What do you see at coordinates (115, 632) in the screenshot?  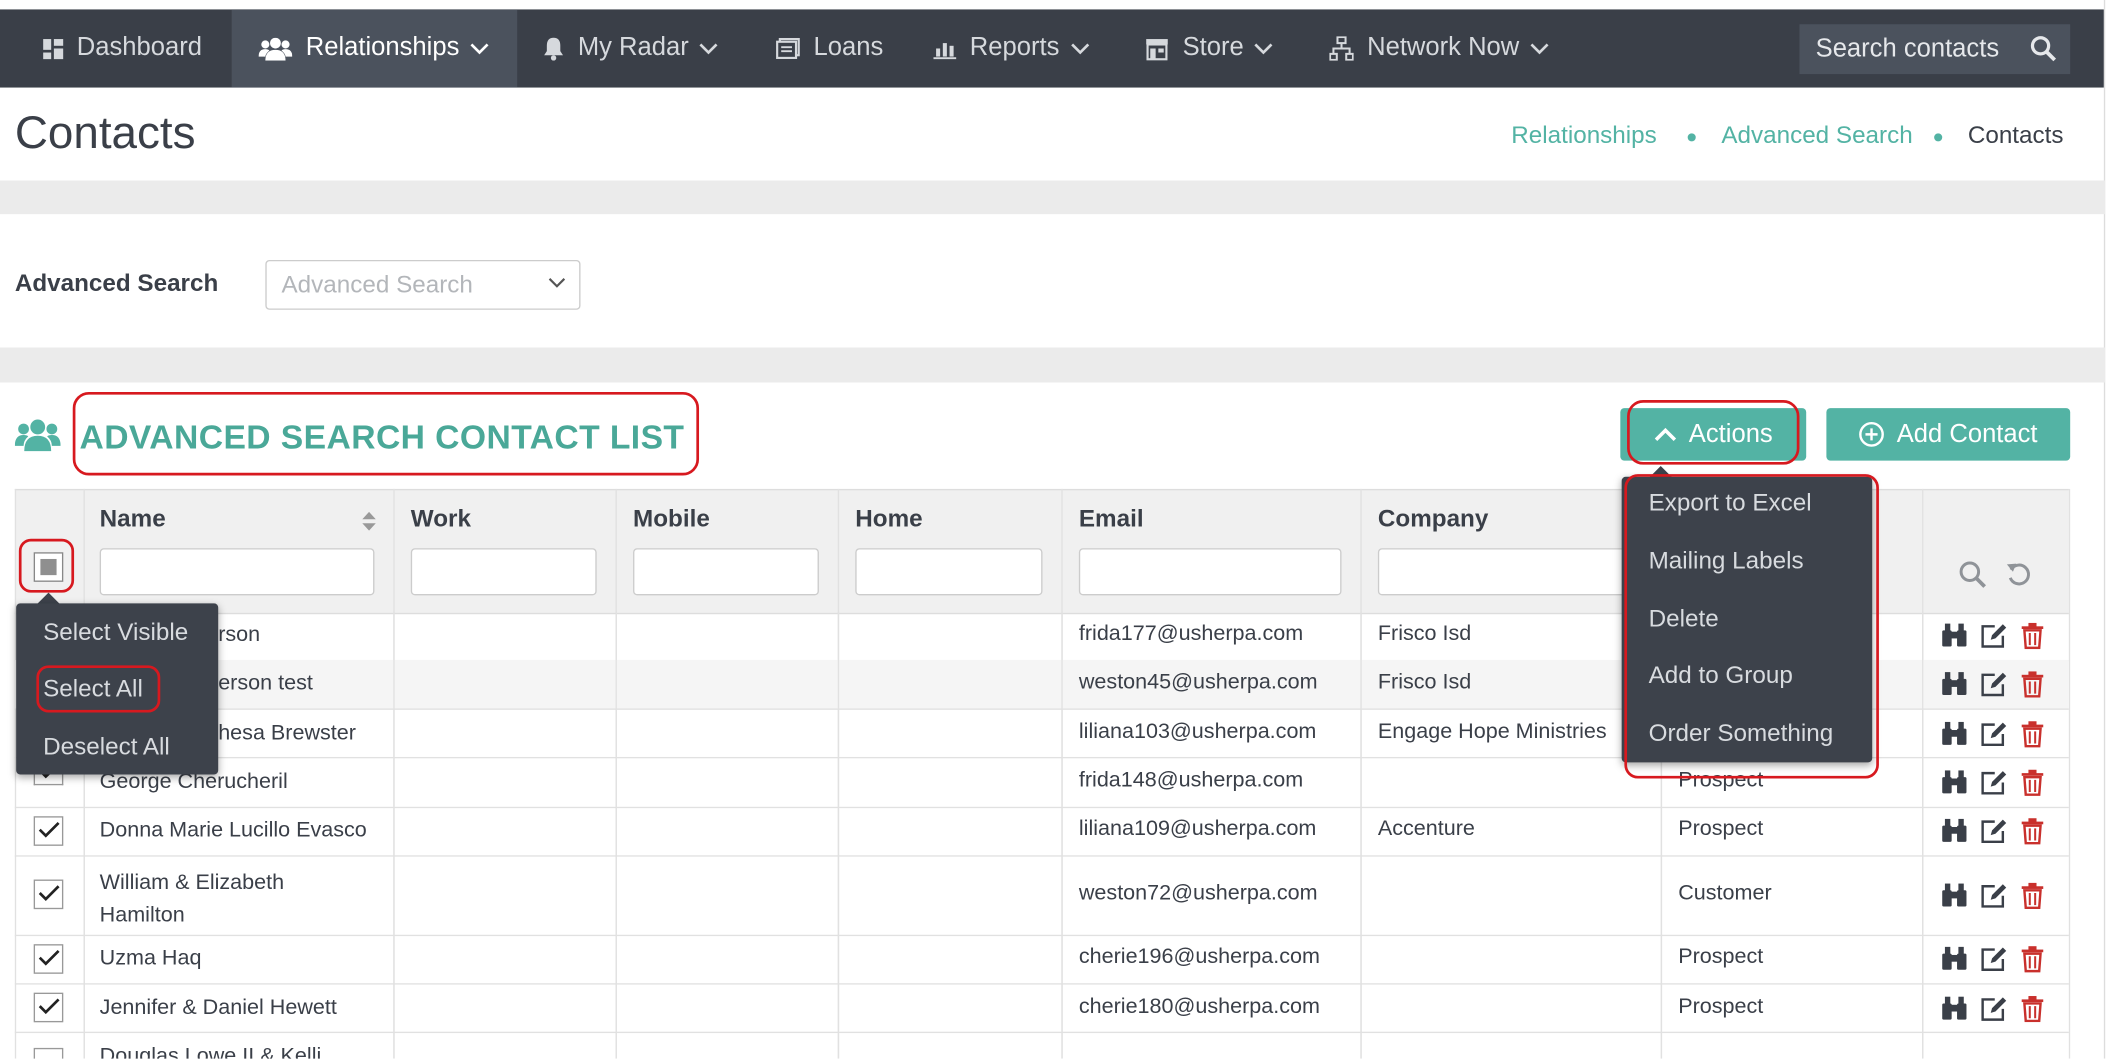 I see `menu-item-select-visible: Select Visible` at bounding box center [115, 632].